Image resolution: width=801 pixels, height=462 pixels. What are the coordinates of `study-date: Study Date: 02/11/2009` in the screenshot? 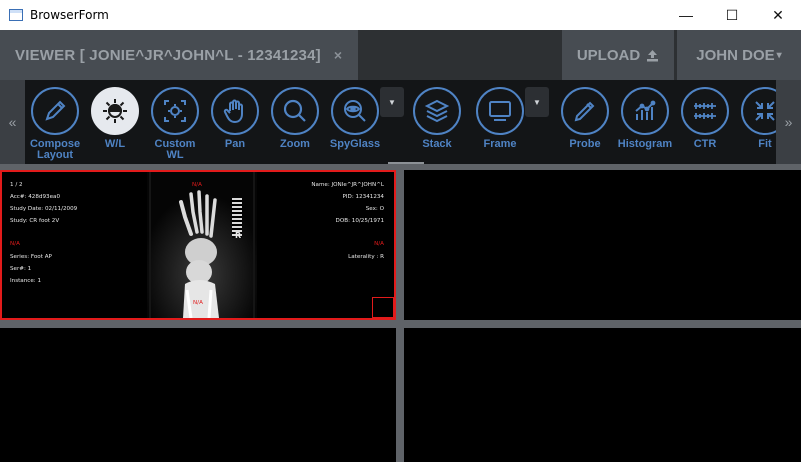 It's located at (44, 209).